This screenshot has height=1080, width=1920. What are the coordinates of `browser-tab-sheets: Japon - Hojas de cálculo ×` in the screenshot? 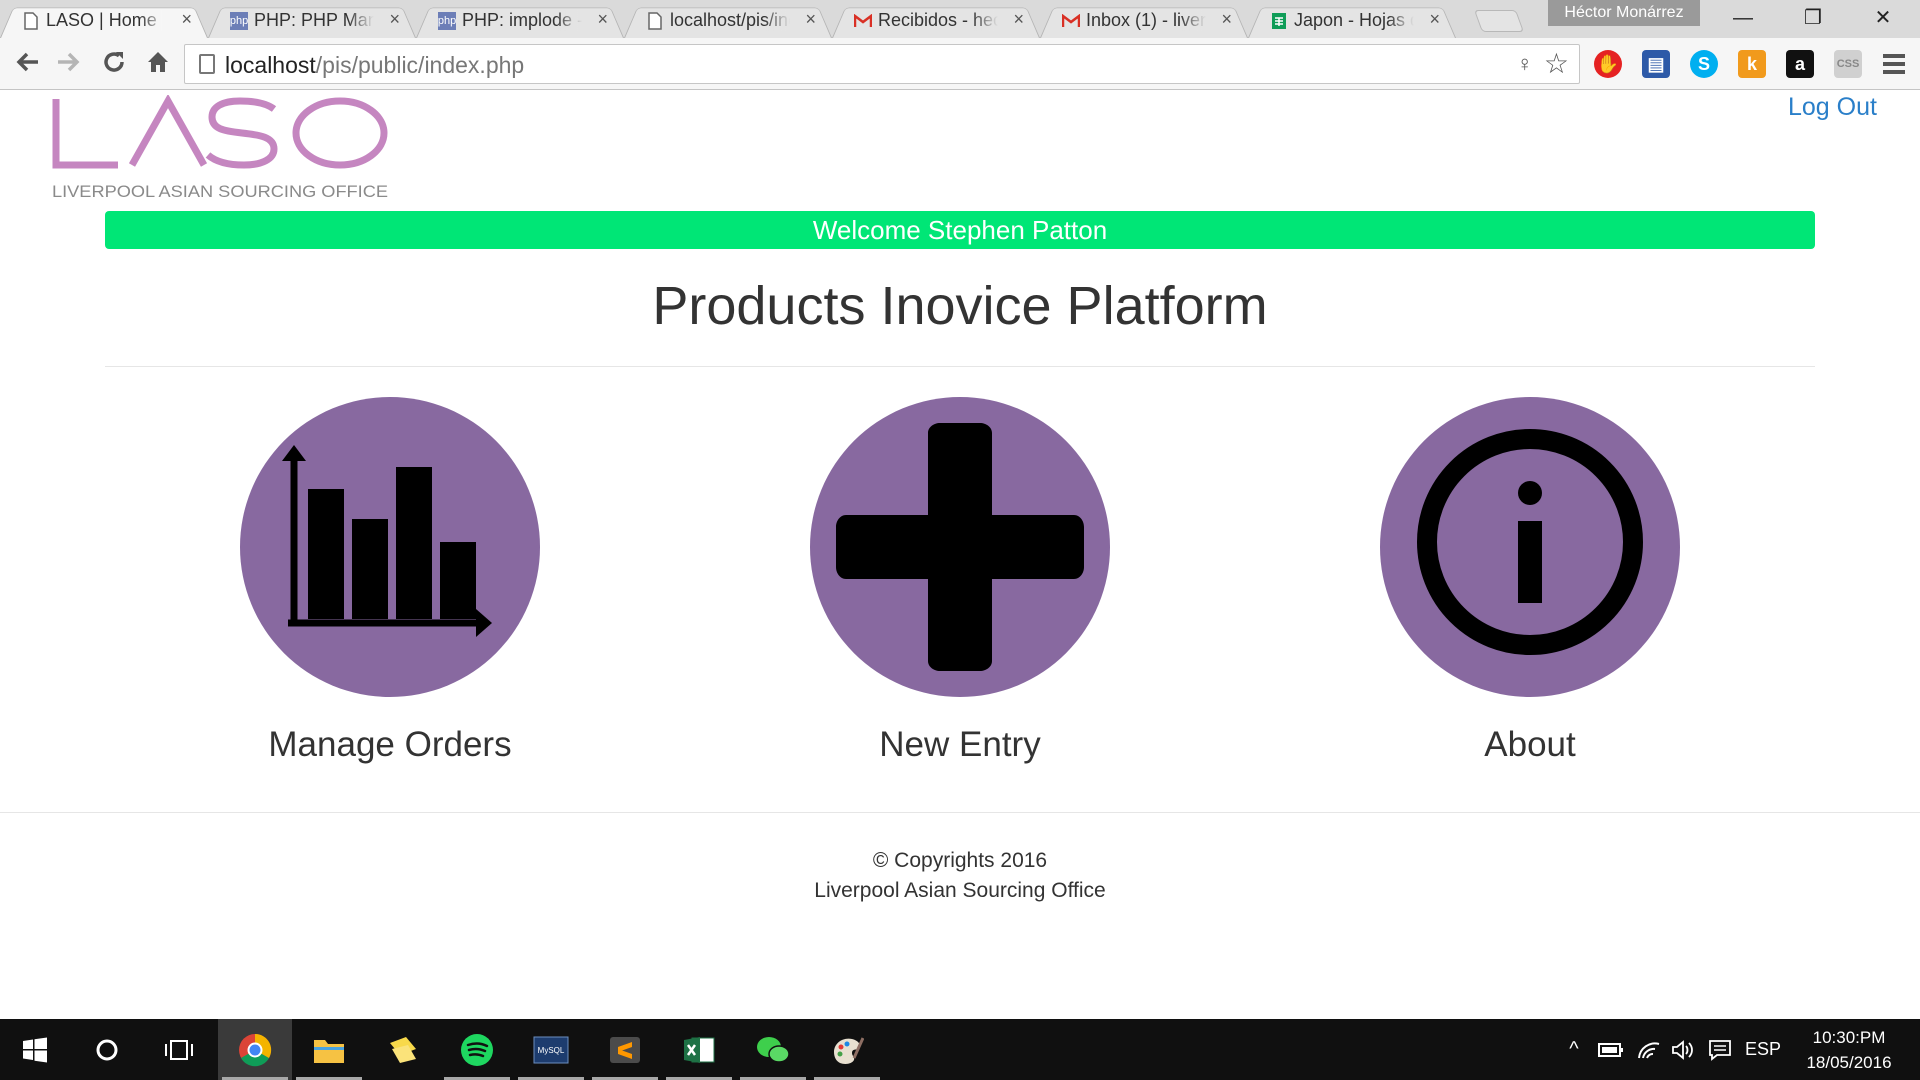 It's located at (1352, 20).